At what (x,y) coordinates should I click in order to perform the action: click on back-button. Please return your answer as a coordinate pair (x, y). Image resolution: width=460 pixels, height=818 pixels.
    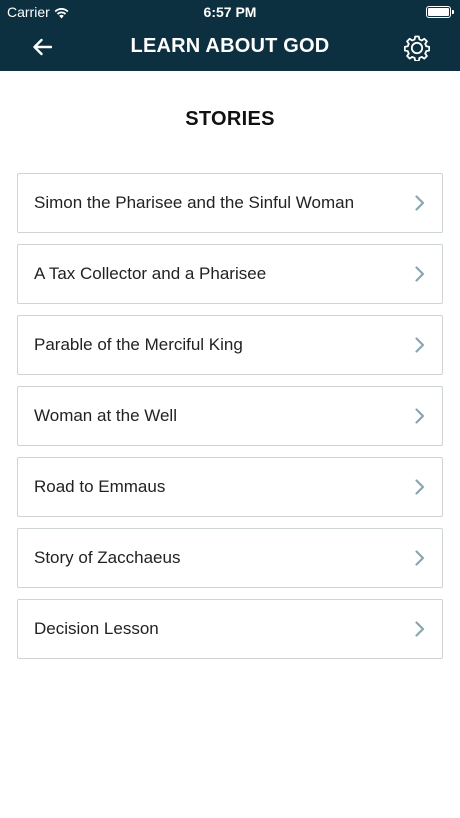
    Looking at the image, I should click on (42, 47).